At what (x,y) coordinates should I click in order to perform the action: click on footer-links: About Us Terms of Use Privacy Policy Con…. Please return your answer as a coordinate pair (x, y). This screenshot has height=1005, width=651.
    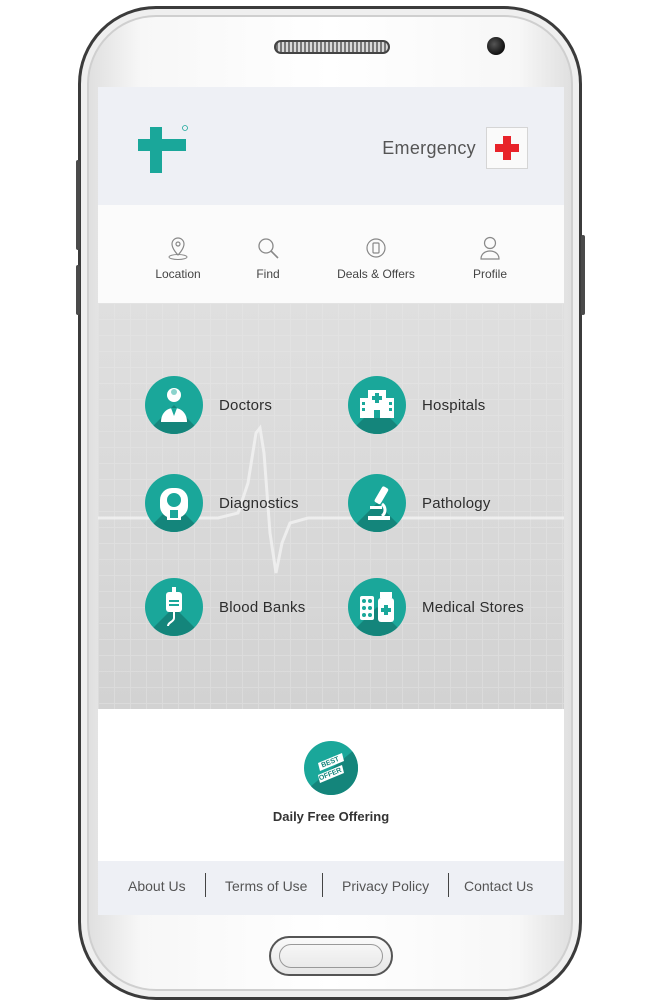
    Looking at the image, I should click on (331, 888).